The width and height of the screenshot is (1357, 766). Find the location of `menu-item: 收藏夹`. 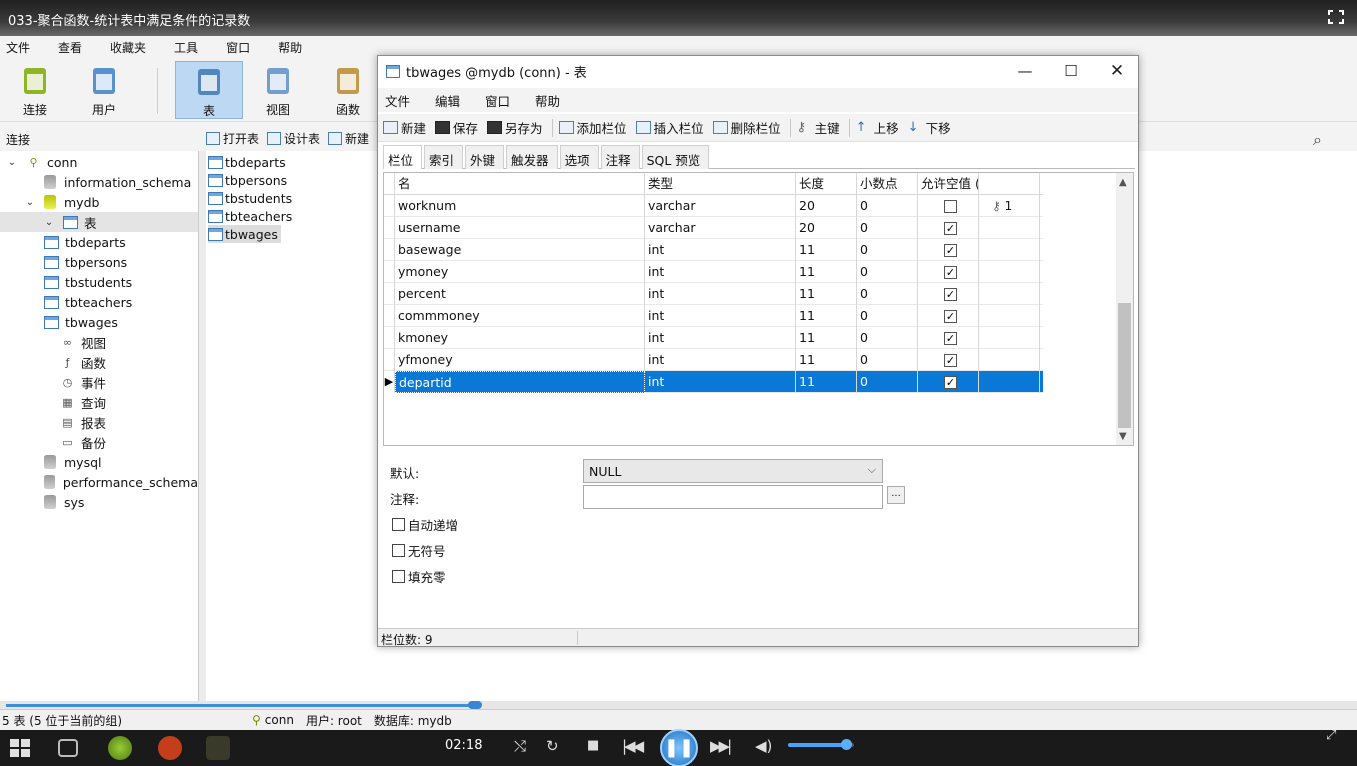

menu-item: 收藏夹 is located at coordinates (131, 47).